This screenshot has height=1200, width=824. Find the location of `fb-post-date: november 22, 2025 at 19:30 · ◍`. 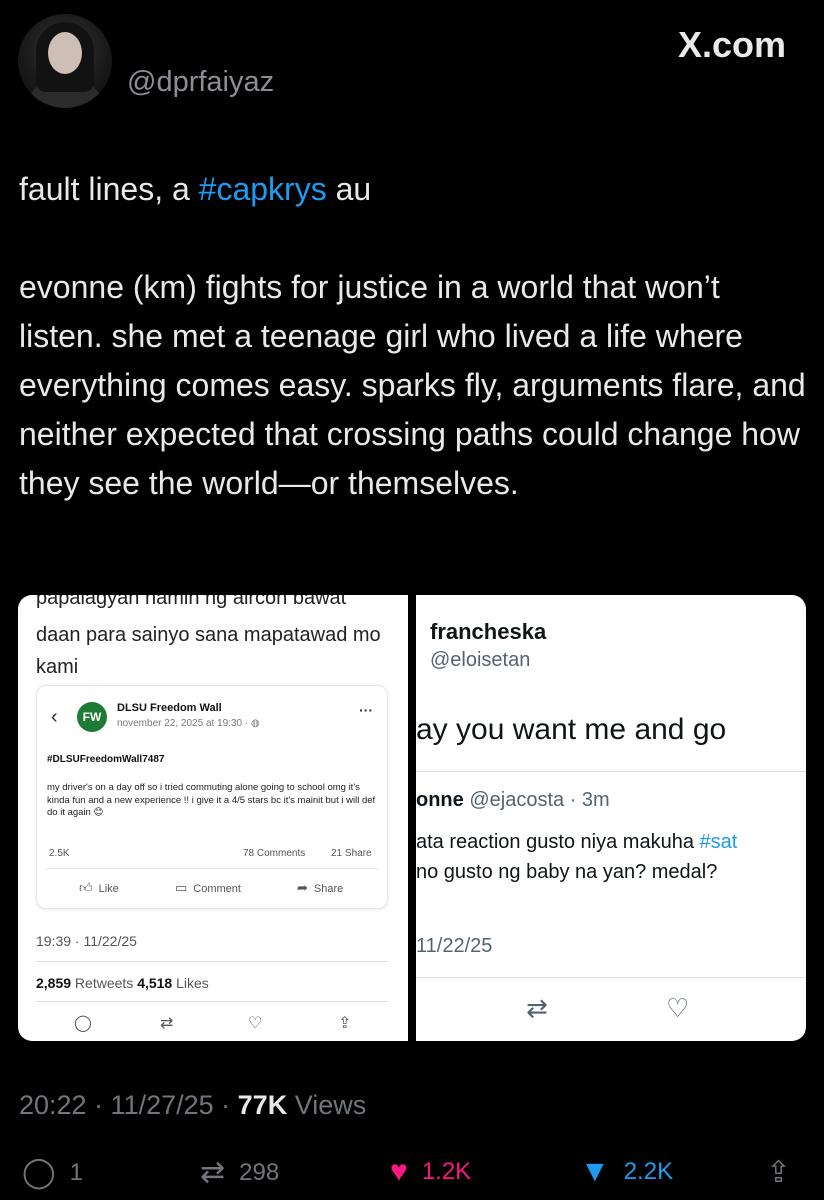

fb-post-date: november 22, 2025 at 19:30 · ◍ is located at coordinates (188, 723).